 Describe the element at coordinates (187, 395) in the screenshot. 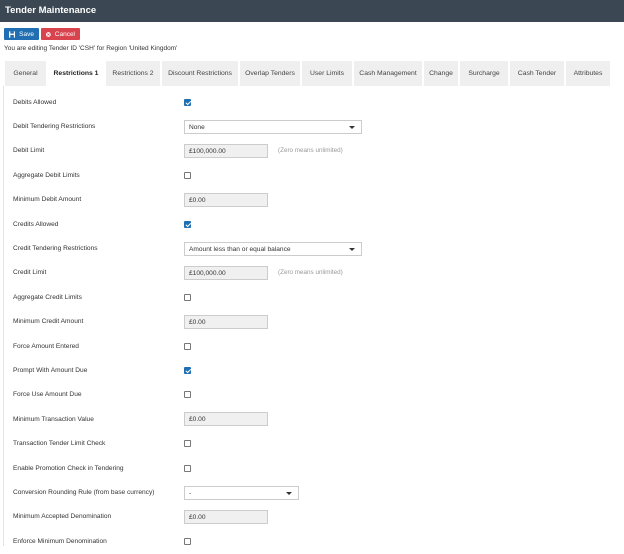

I see `force-use-amount-due-checkbox` at that location.